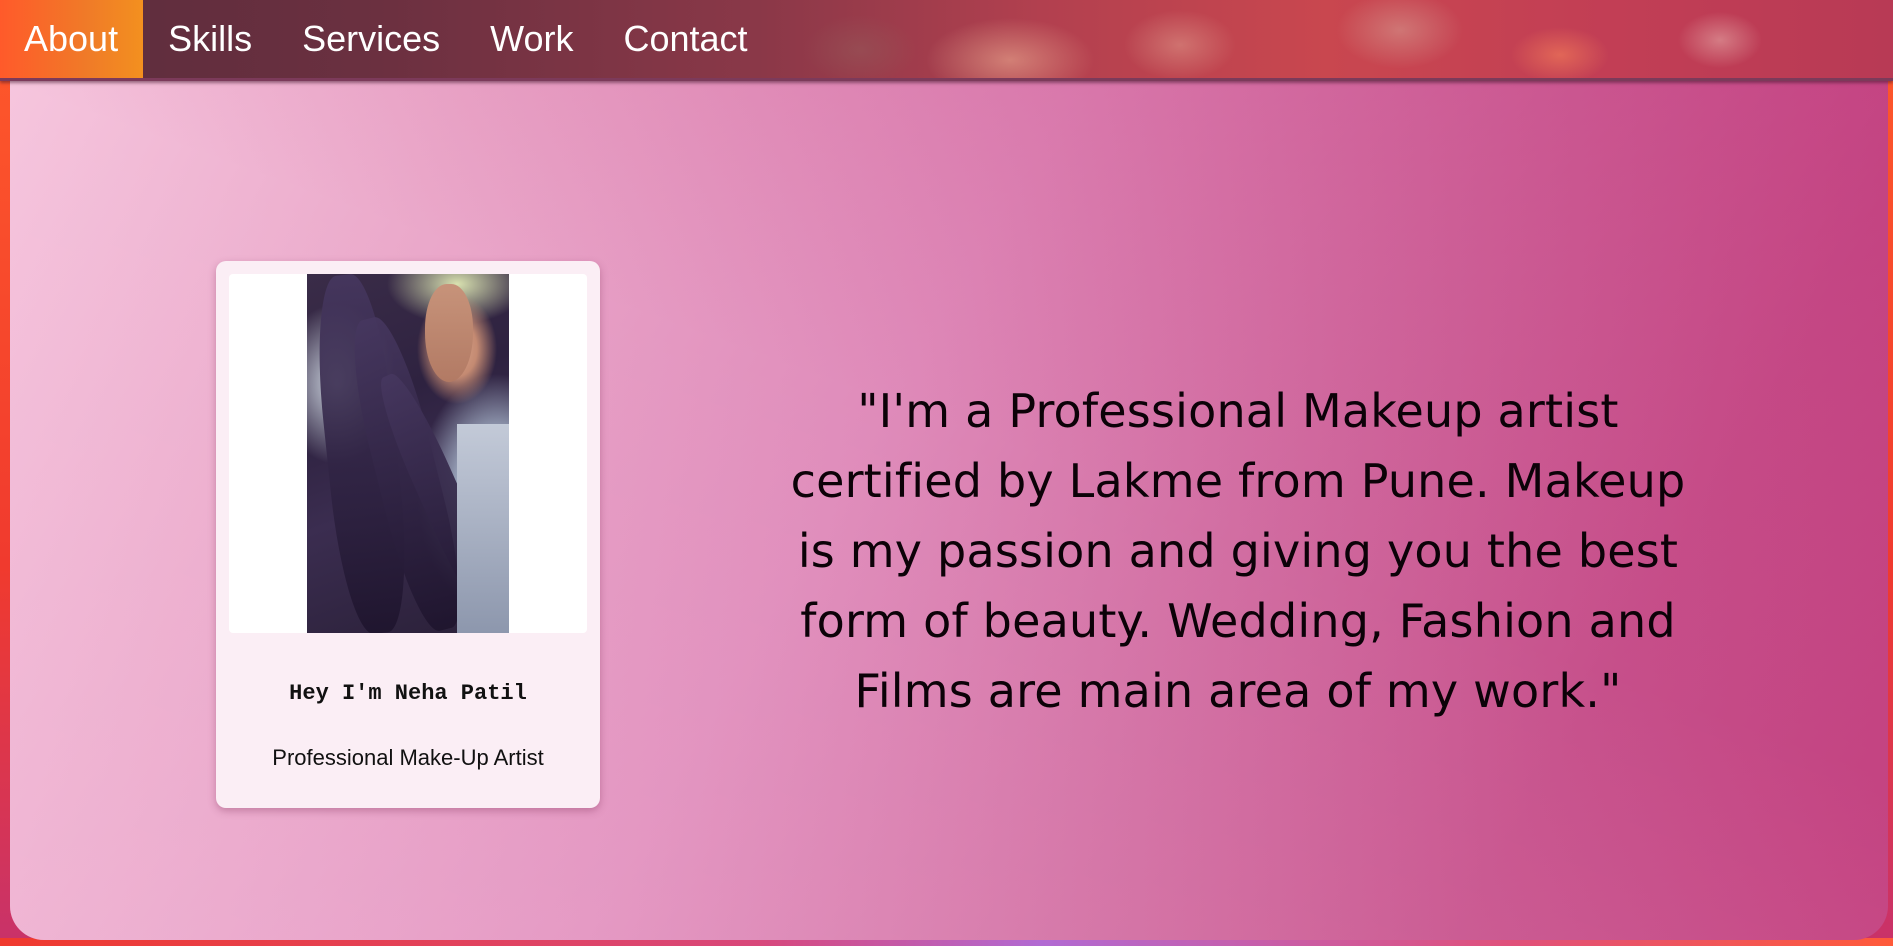 This screenshot has height=946, width=1893. Describe the element at coordinates (408, 757) in the screenshot. I see `profile-role: Professional Make-Up Artist` at that location.